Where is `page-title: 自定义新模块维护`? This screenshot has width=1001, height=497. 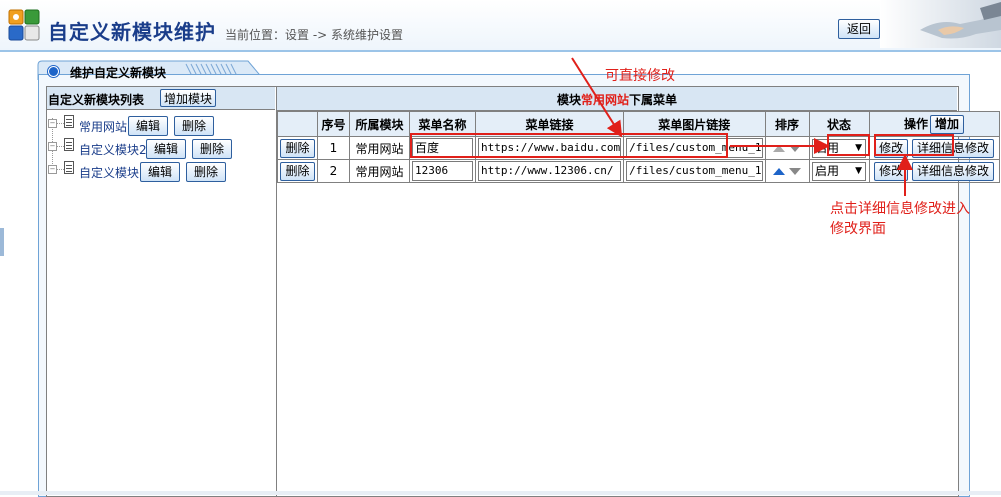 page-title: 自定义新模块维护 is located at coordinates (132, 32).